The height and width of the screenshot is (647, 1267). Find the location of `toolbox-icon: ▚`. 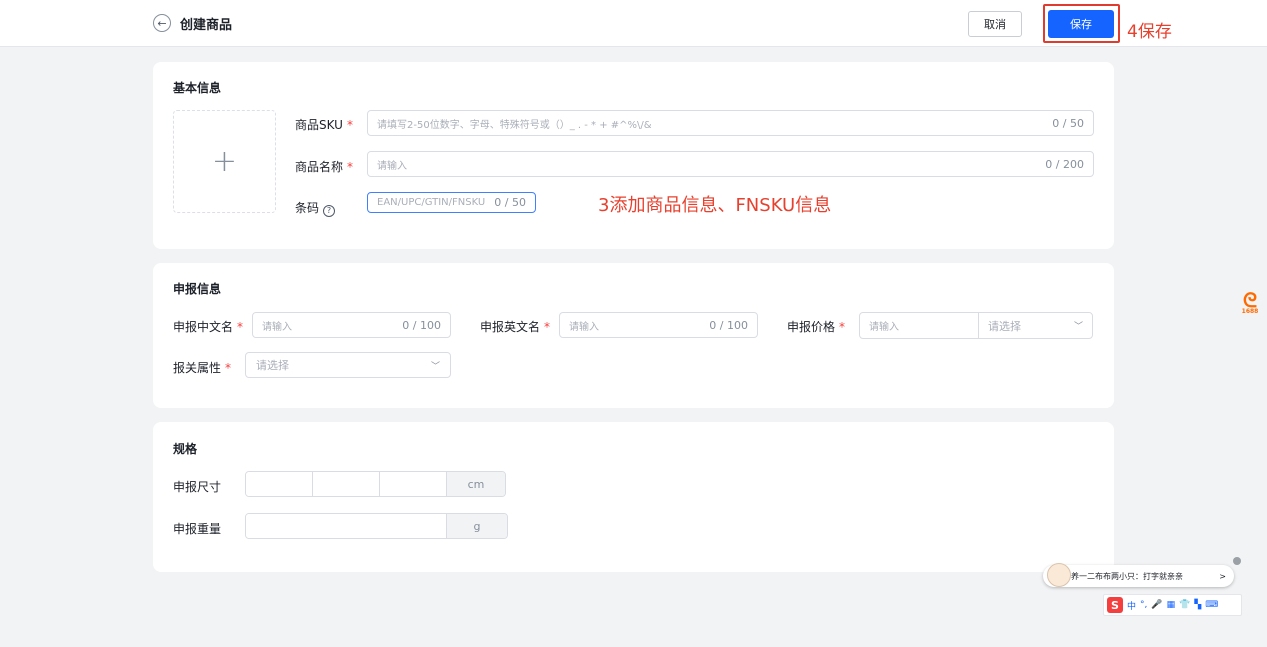

toolbox-icon: ▚ is located at coordinates (1197, 605).